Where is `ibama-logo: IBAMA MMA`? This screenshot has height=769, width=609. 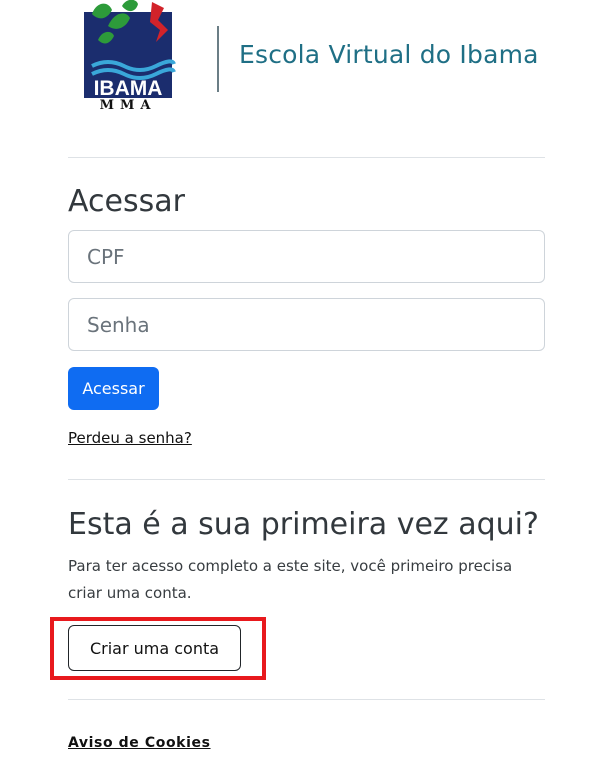 ibama-logo: IBAMA MMA is located at coordinates (138, 59).